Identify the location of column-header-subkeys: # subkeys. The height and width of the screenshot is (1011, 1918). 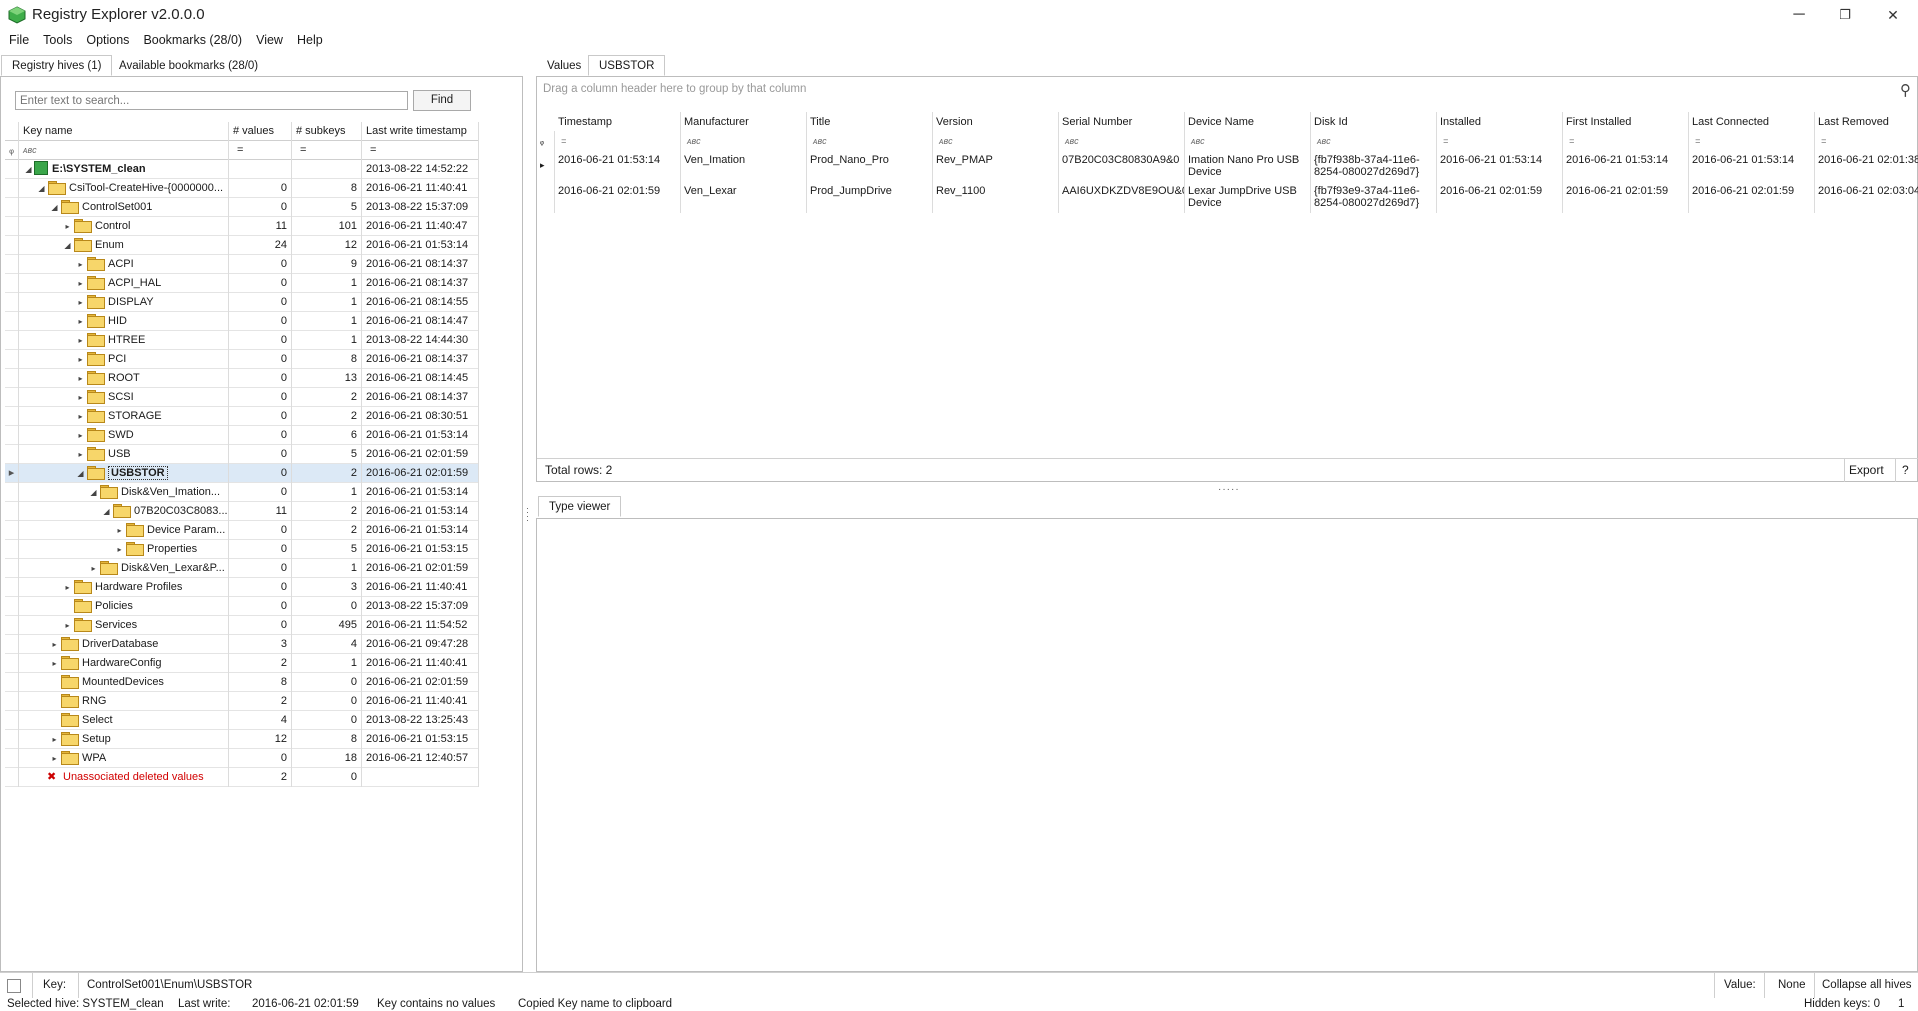
(327, 131).